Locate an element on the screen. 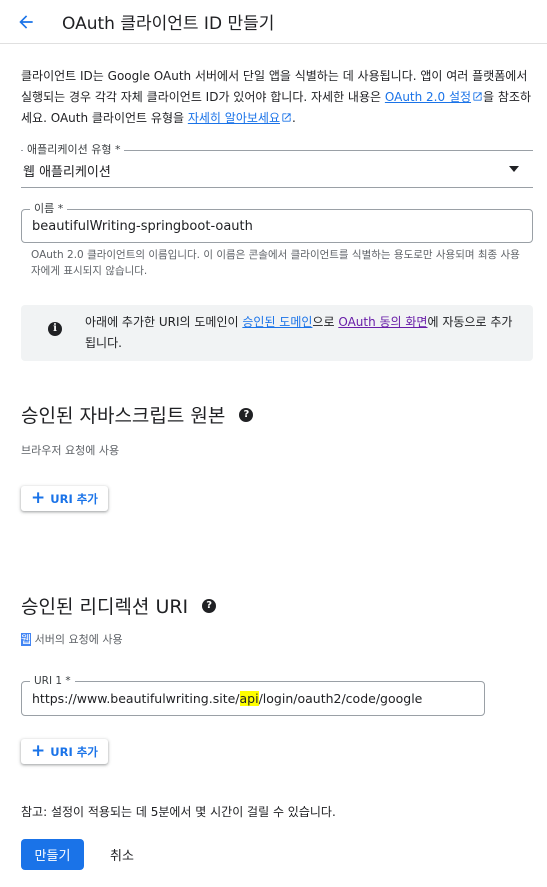 This screenshot has width=547, height=887. redirect-uris-section-title: 승인된 리디렉션 URI ? is located at coordinates (119, 605).